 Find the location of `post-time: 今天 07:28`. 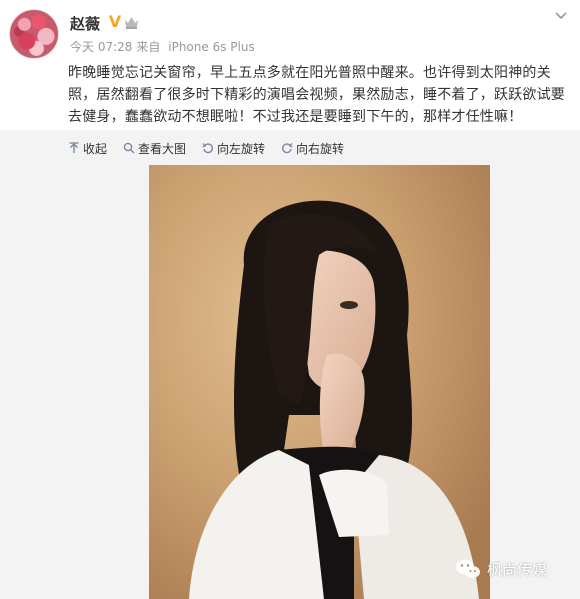

post-time: 今天 07:28 is located at coordinates (101, 47).